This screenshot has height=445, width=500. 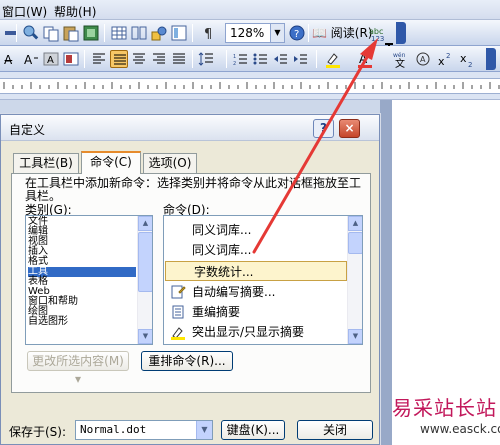 What do you see at coordinates (250, 86) in the screenshot?
I see `horizontal-ruler` at bounding box center [250, 86].